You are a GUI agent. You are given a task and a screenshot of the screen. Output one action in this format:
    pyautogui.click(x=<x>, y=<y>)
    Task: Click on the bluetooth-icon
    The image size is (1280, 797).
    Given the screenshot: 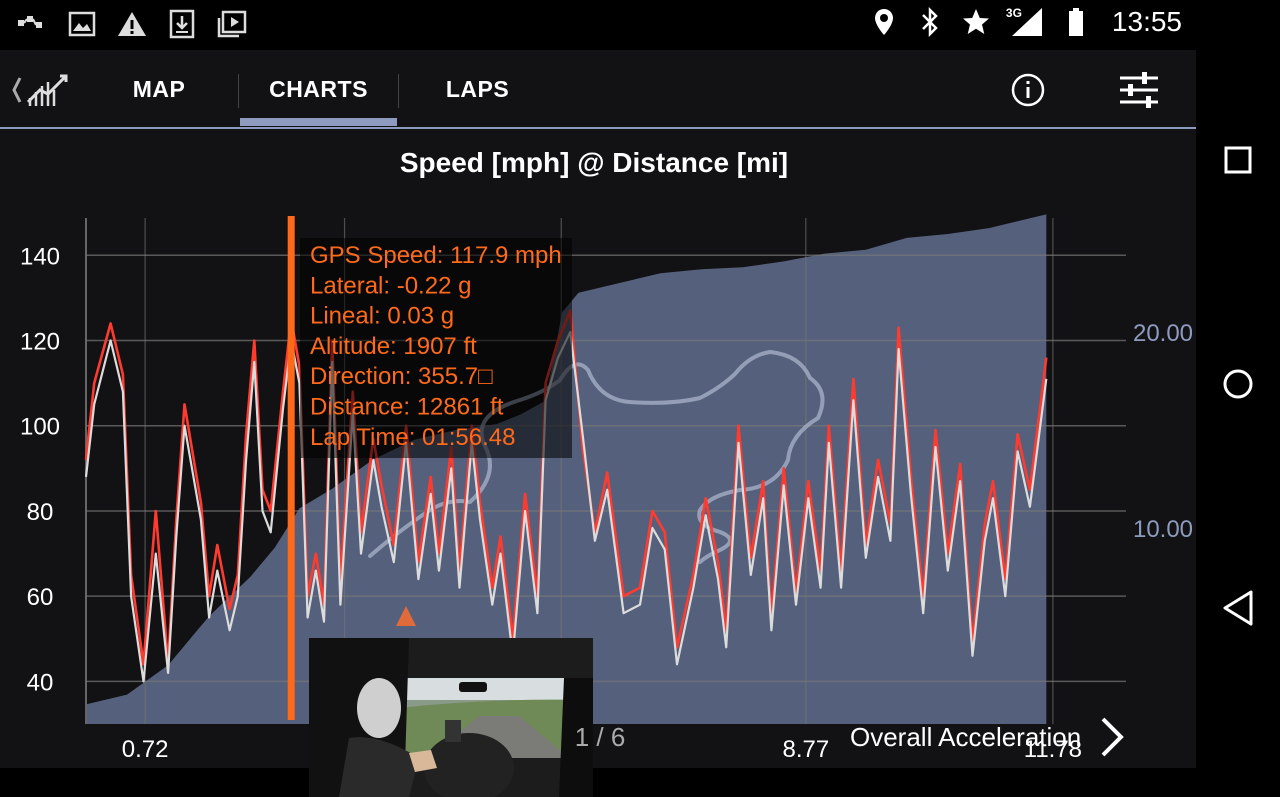 What is the action you would take?
    pyautogui.click(x=930, y=22)
    